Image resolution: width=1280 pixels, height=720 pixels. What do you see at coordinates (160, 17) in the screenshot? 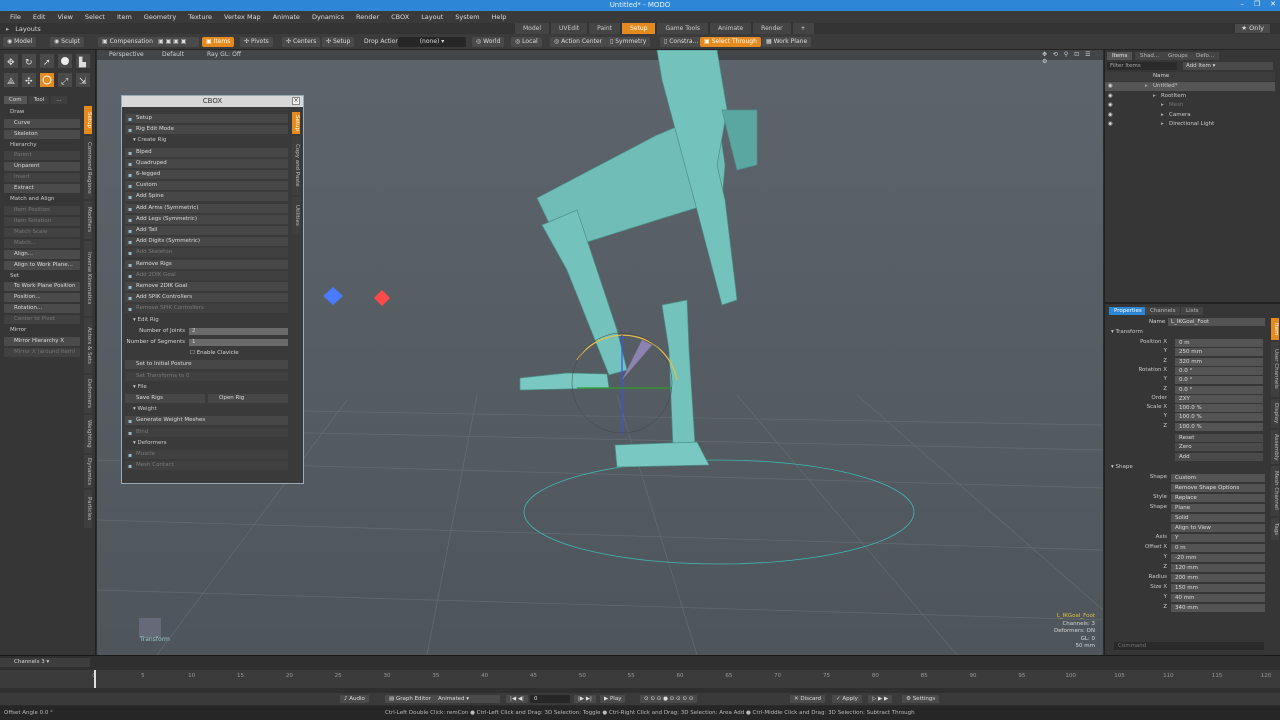
I see `menu-geometry: Geometry` at bounding box center [160, 17].